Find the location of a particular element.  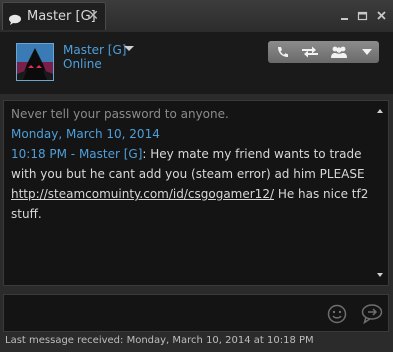

chat-date: Monday, March 10, 2014 is located at coordinates (85, 134).